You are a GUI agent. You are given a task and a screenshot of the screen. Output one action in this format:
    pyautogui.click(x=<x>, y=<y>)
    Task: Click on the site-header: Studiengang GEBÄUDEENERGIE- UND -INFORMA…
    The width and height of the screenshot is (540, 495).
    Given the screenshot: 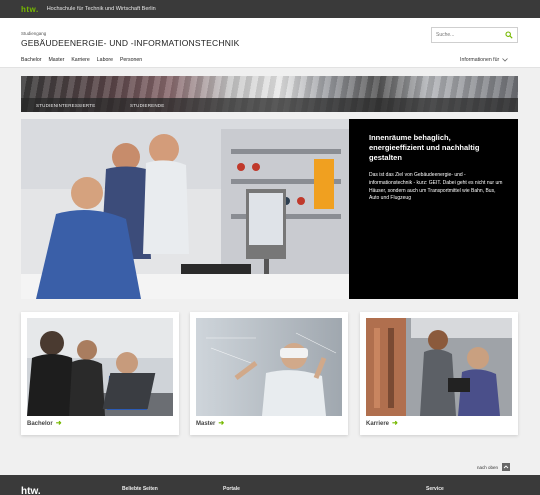 What is the action you would take?
    pyautogui.click(x=270, y=43)
    